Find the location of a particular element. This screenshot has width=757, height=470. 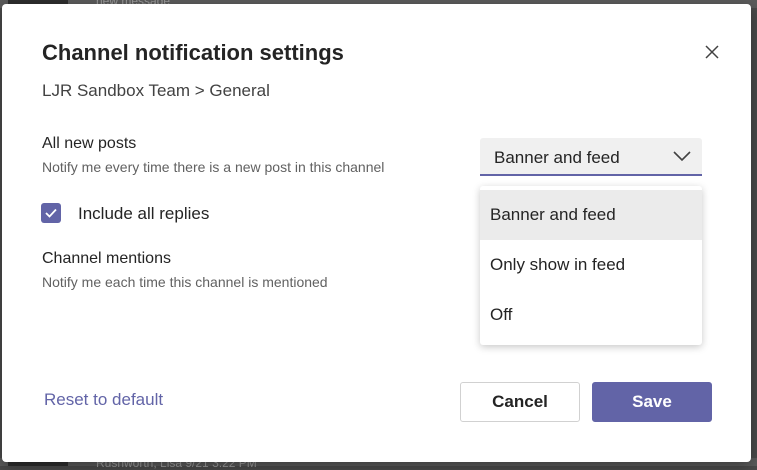

chevron-down-icon is located at coordinates (682, 156).